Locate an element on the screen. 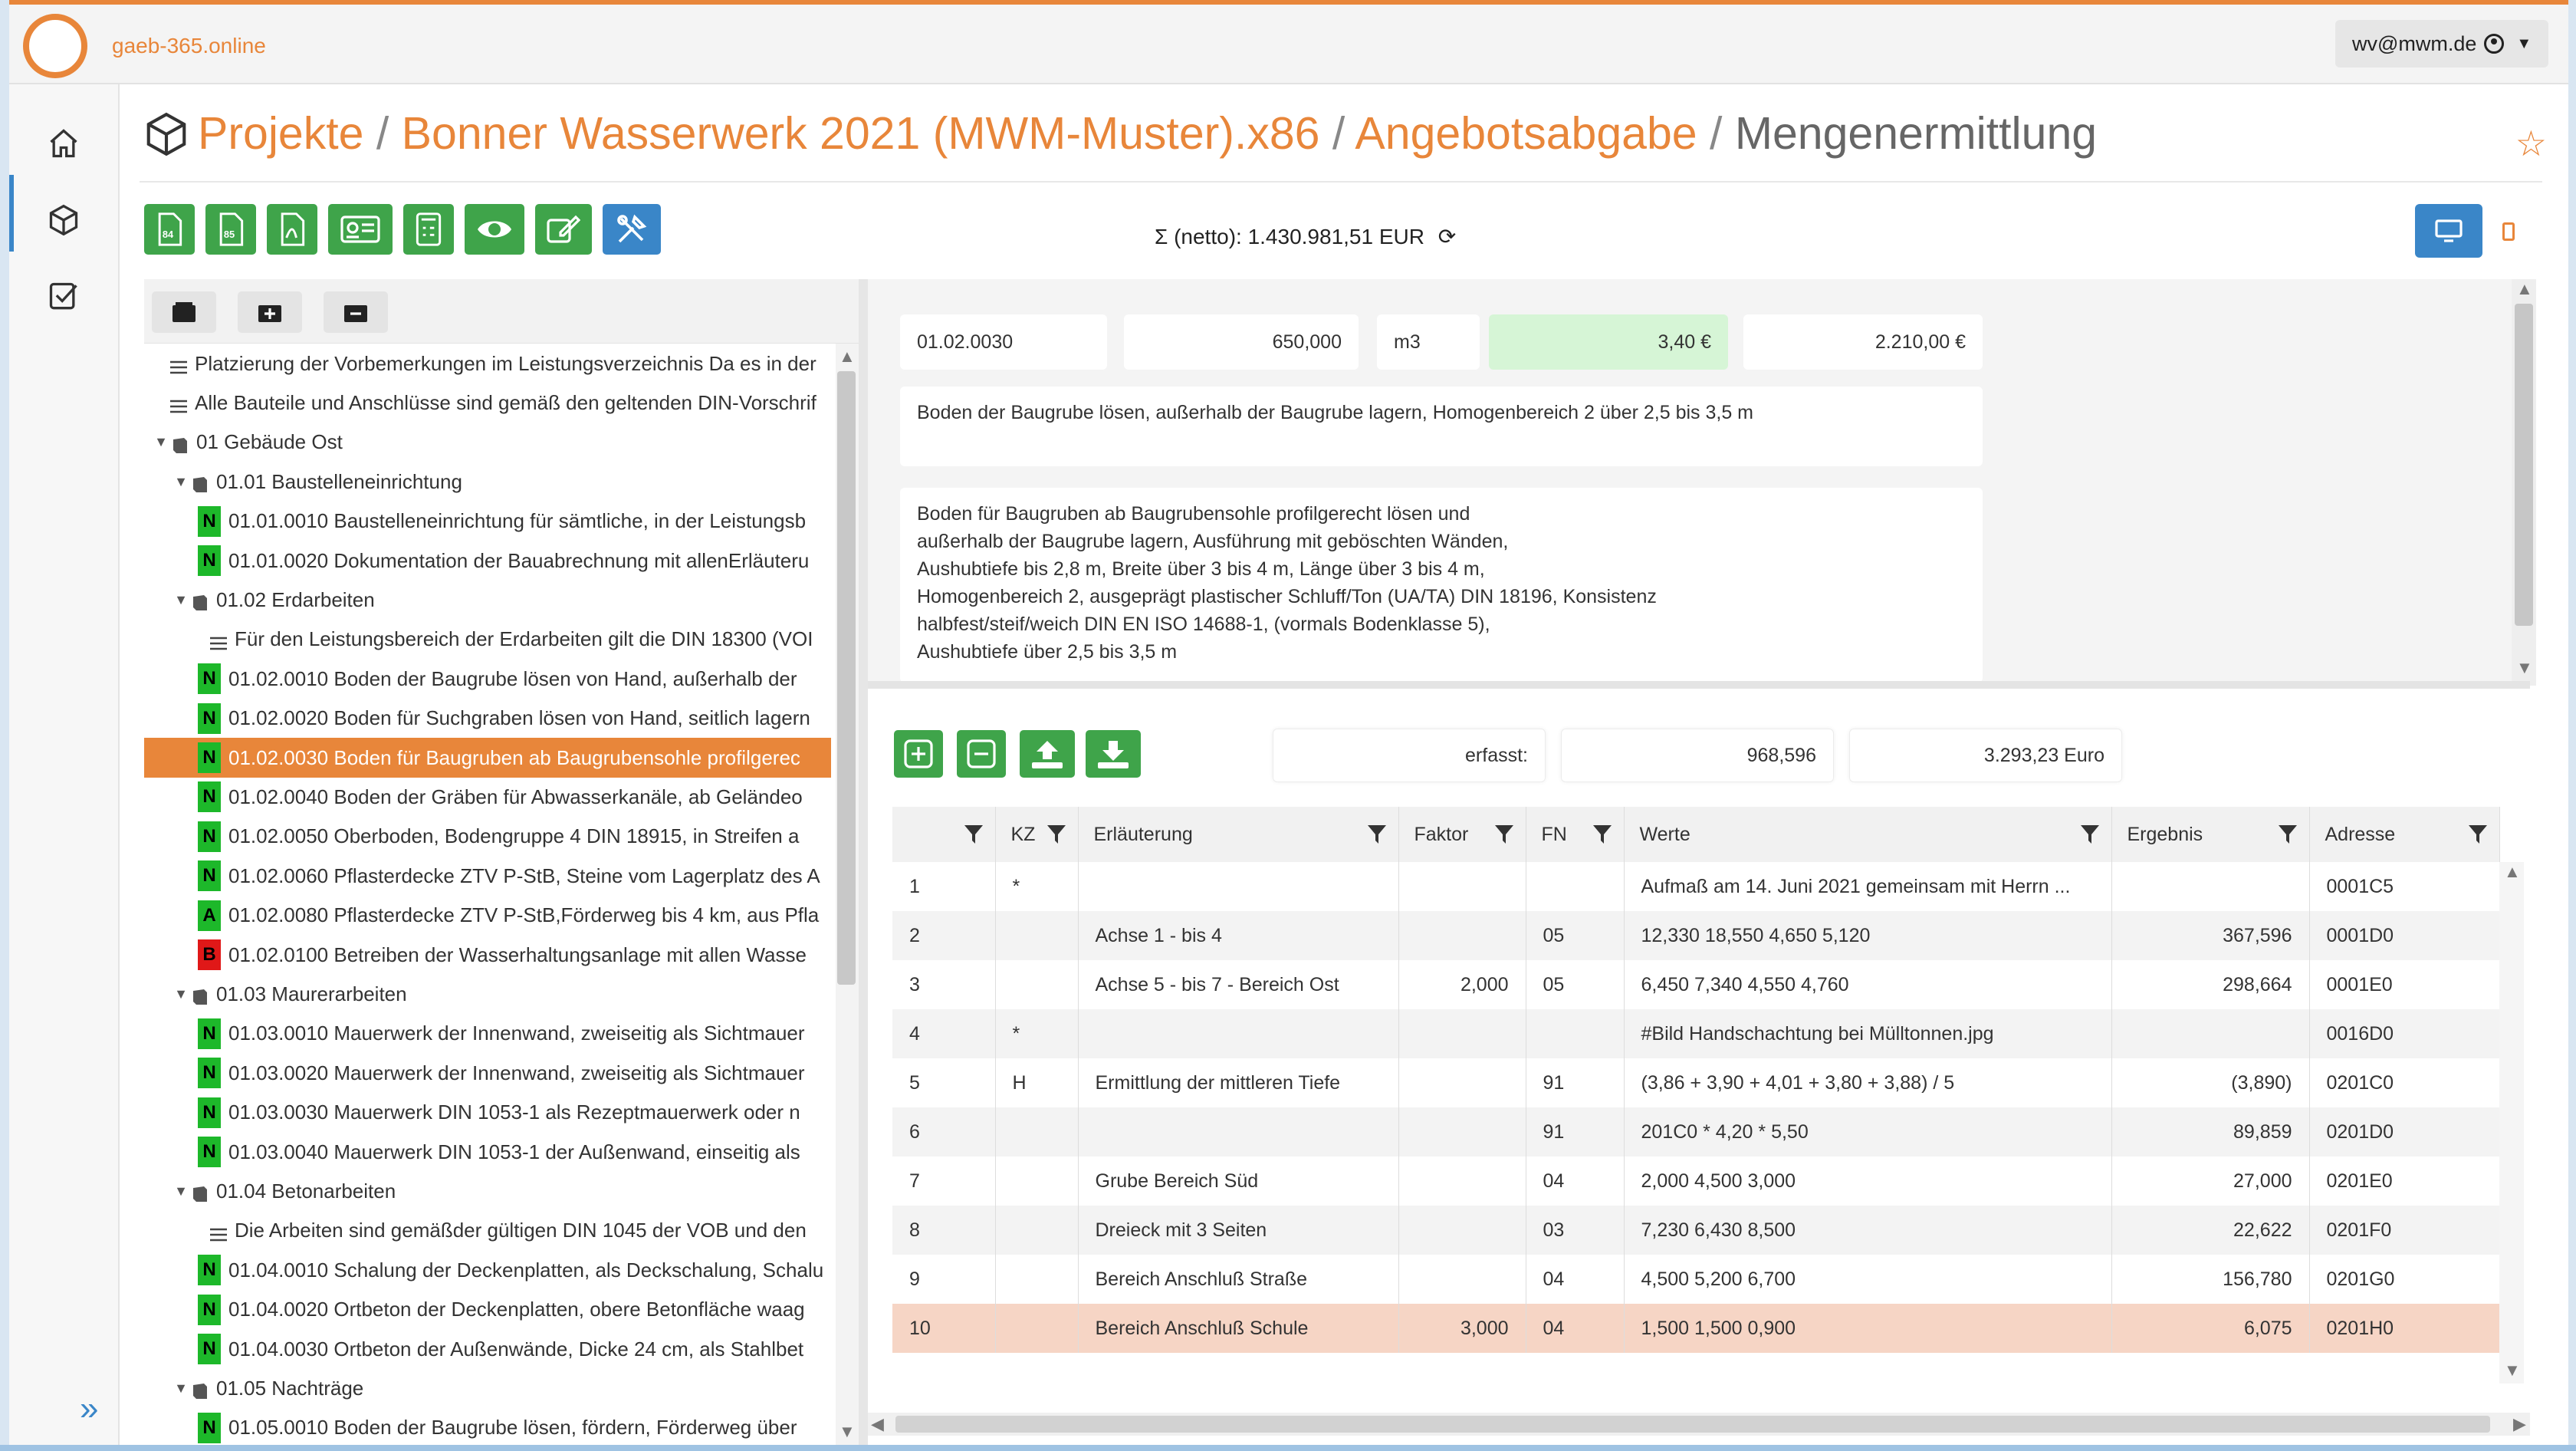  calculator-button is located at coordinates (429, 230).